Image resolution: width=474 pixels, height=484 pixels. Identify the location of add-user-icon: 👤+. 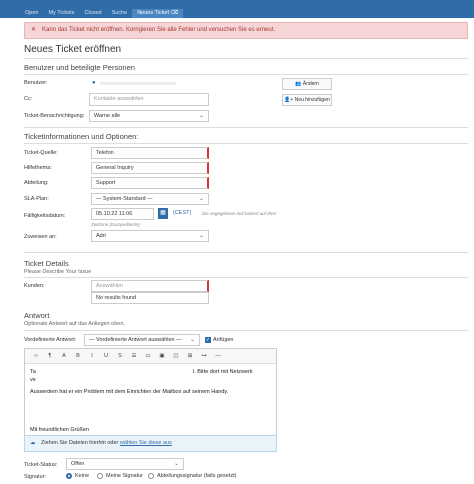
(289, 100).